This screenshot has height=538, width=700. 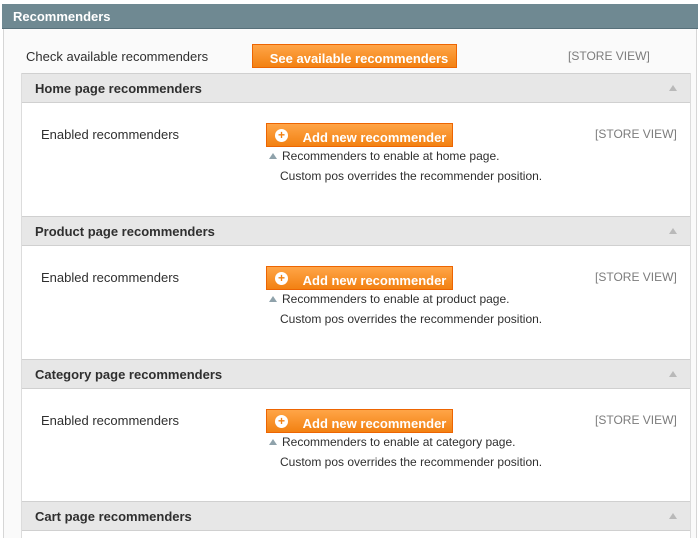 What do you see at coordinates (125, 231) in the screenshot?
I see `section-title: Product page recommenders` at bounding box center [125, 231].